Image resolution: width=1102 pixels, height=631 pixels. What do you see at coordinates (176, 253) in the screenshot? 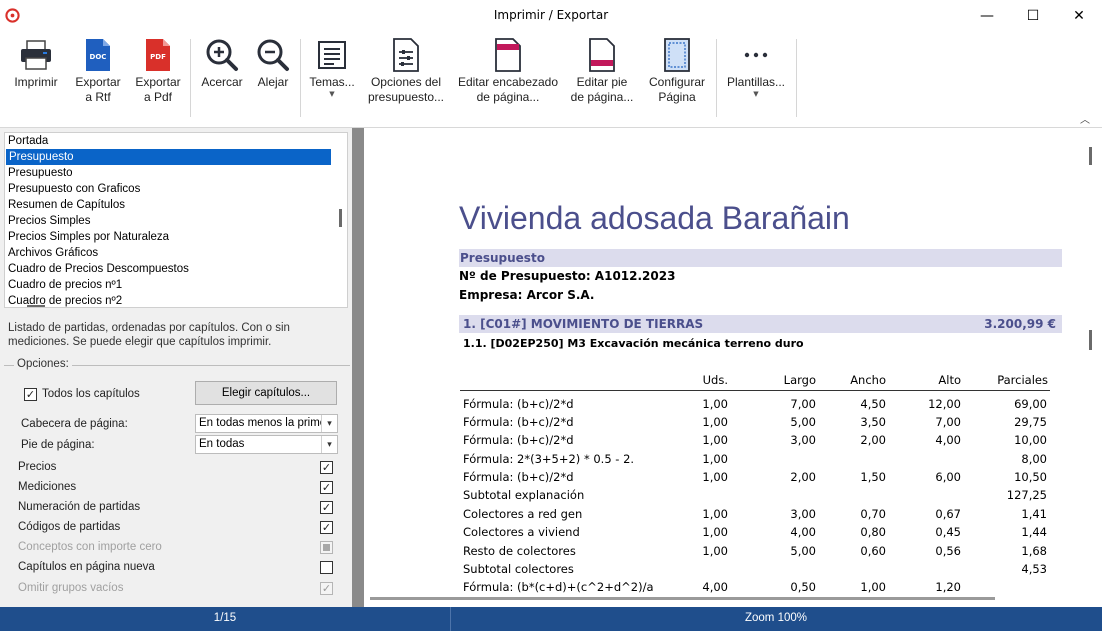
I see `list-item: Archivos Gráficos` at bounding box center [176, 253].